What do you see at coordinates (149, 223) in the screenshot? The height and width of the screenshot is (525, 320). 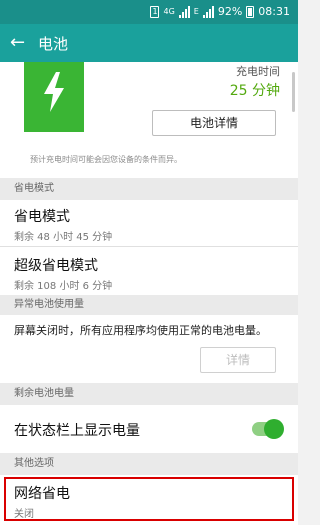 I see `power-saving-mode-item: 省电模式 剩余 48 小时 45 分钟` at bounding box center [149, 223].